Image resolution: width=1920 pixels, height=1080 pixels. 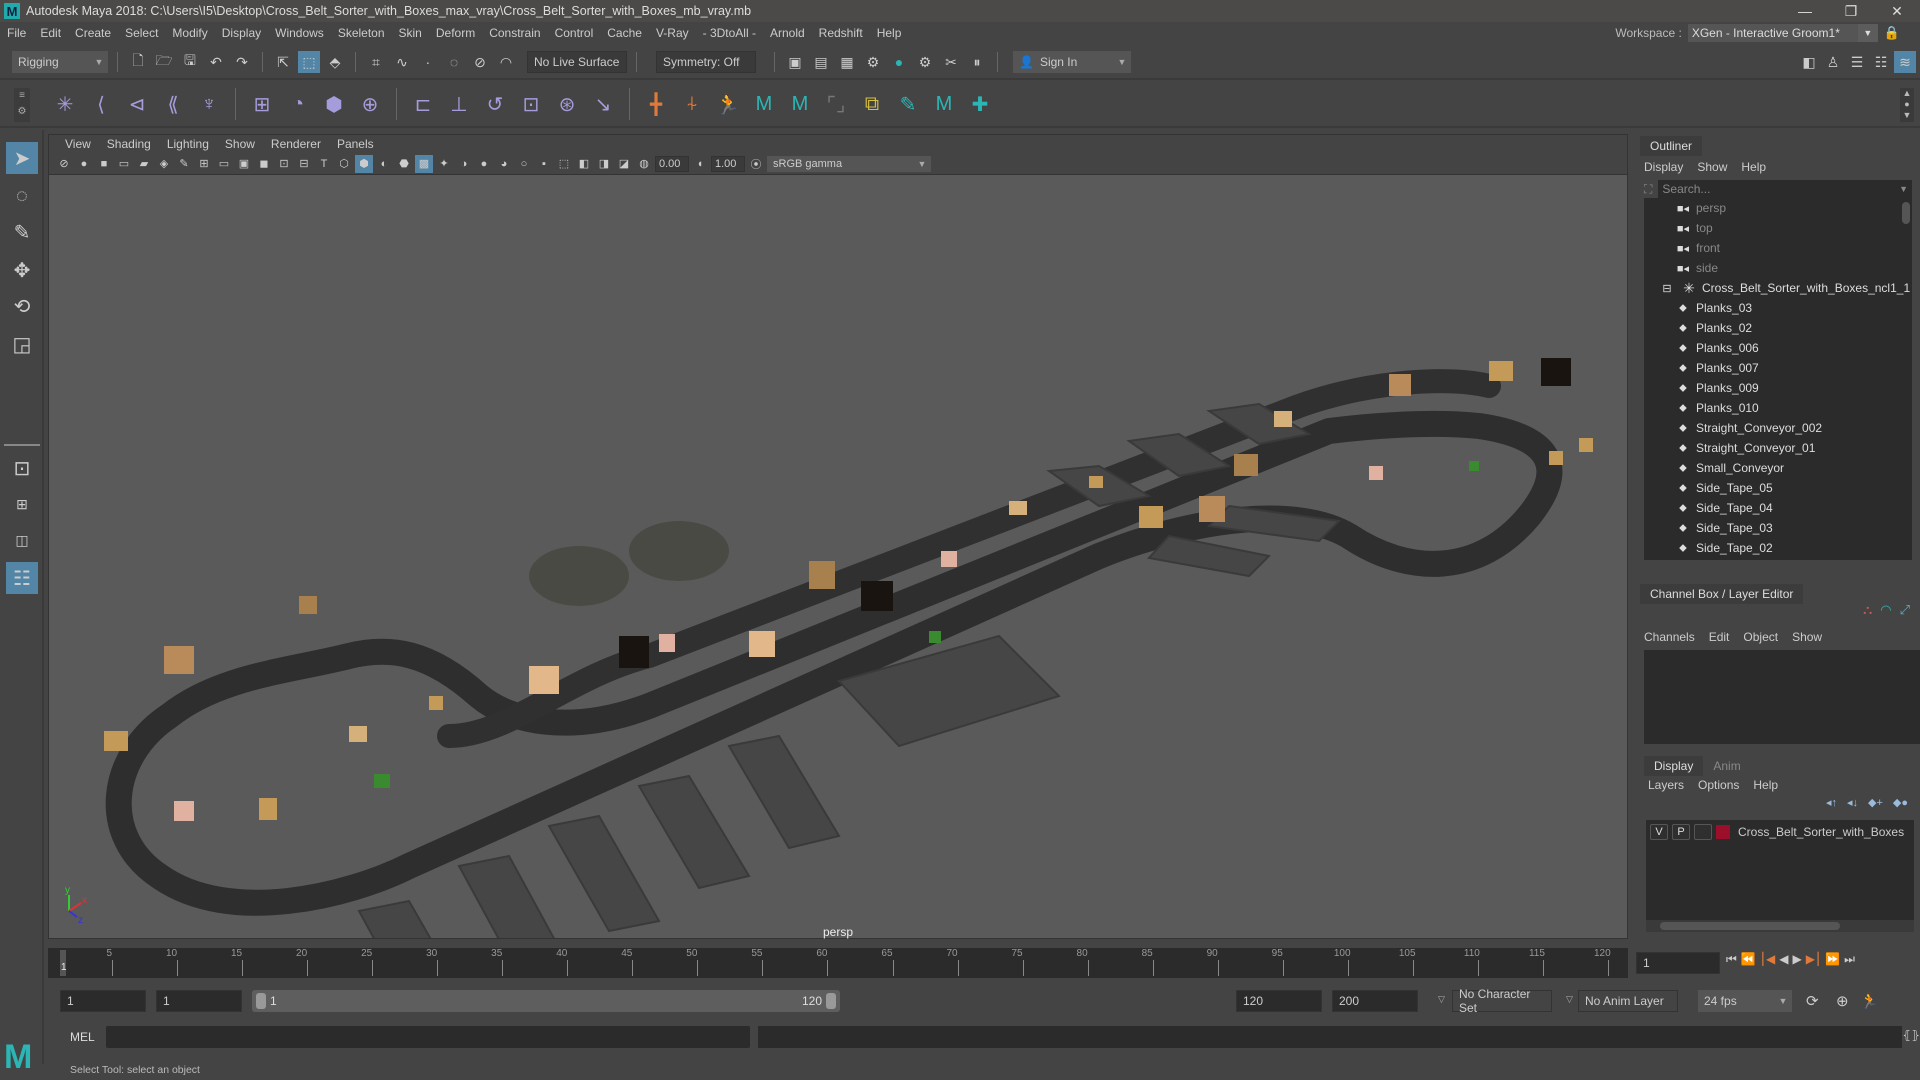 I want to click on lasso-tool-icon: ◌, so click(x=22, y=196).